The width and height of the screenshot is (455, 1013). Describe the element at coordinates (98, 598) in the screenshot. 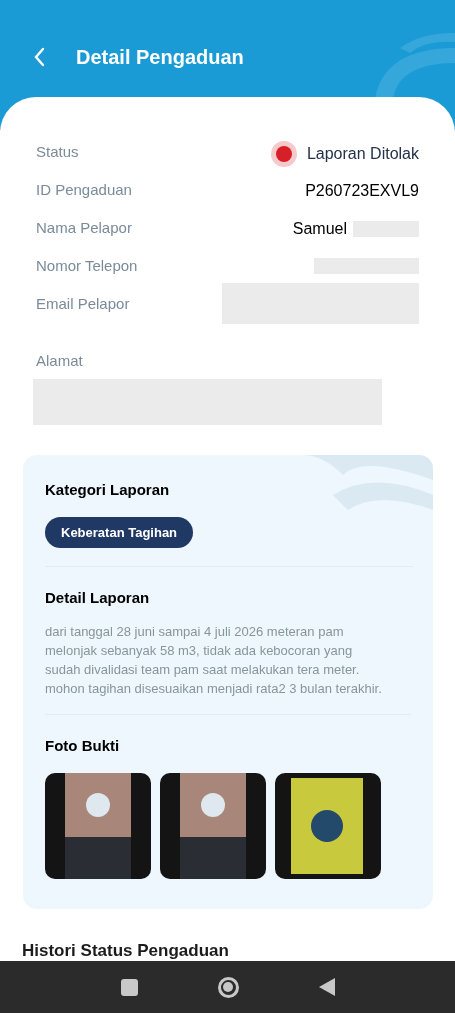

I see `section-heading: Detail Laporan` at that location.